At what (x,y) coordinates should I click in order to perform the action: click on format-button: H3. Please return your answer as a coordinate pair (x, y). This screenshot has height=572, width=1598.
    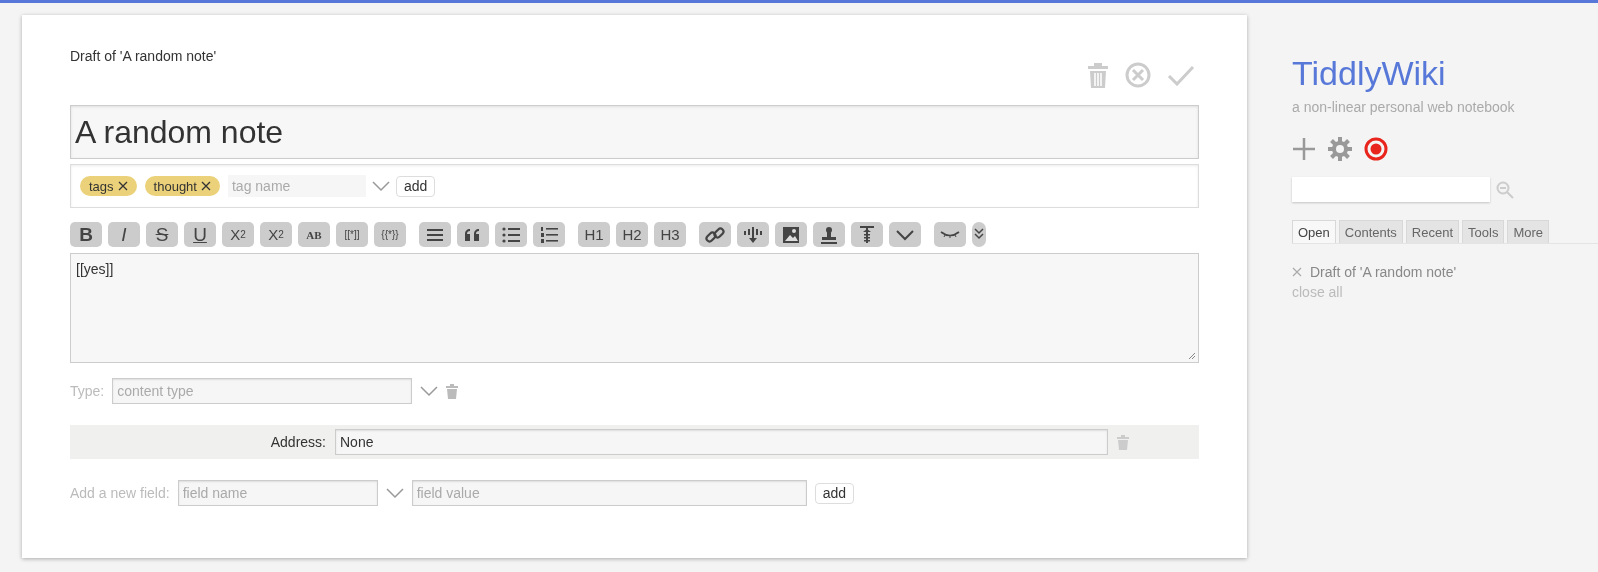
    Looking at the image, I should click on (670, 234).